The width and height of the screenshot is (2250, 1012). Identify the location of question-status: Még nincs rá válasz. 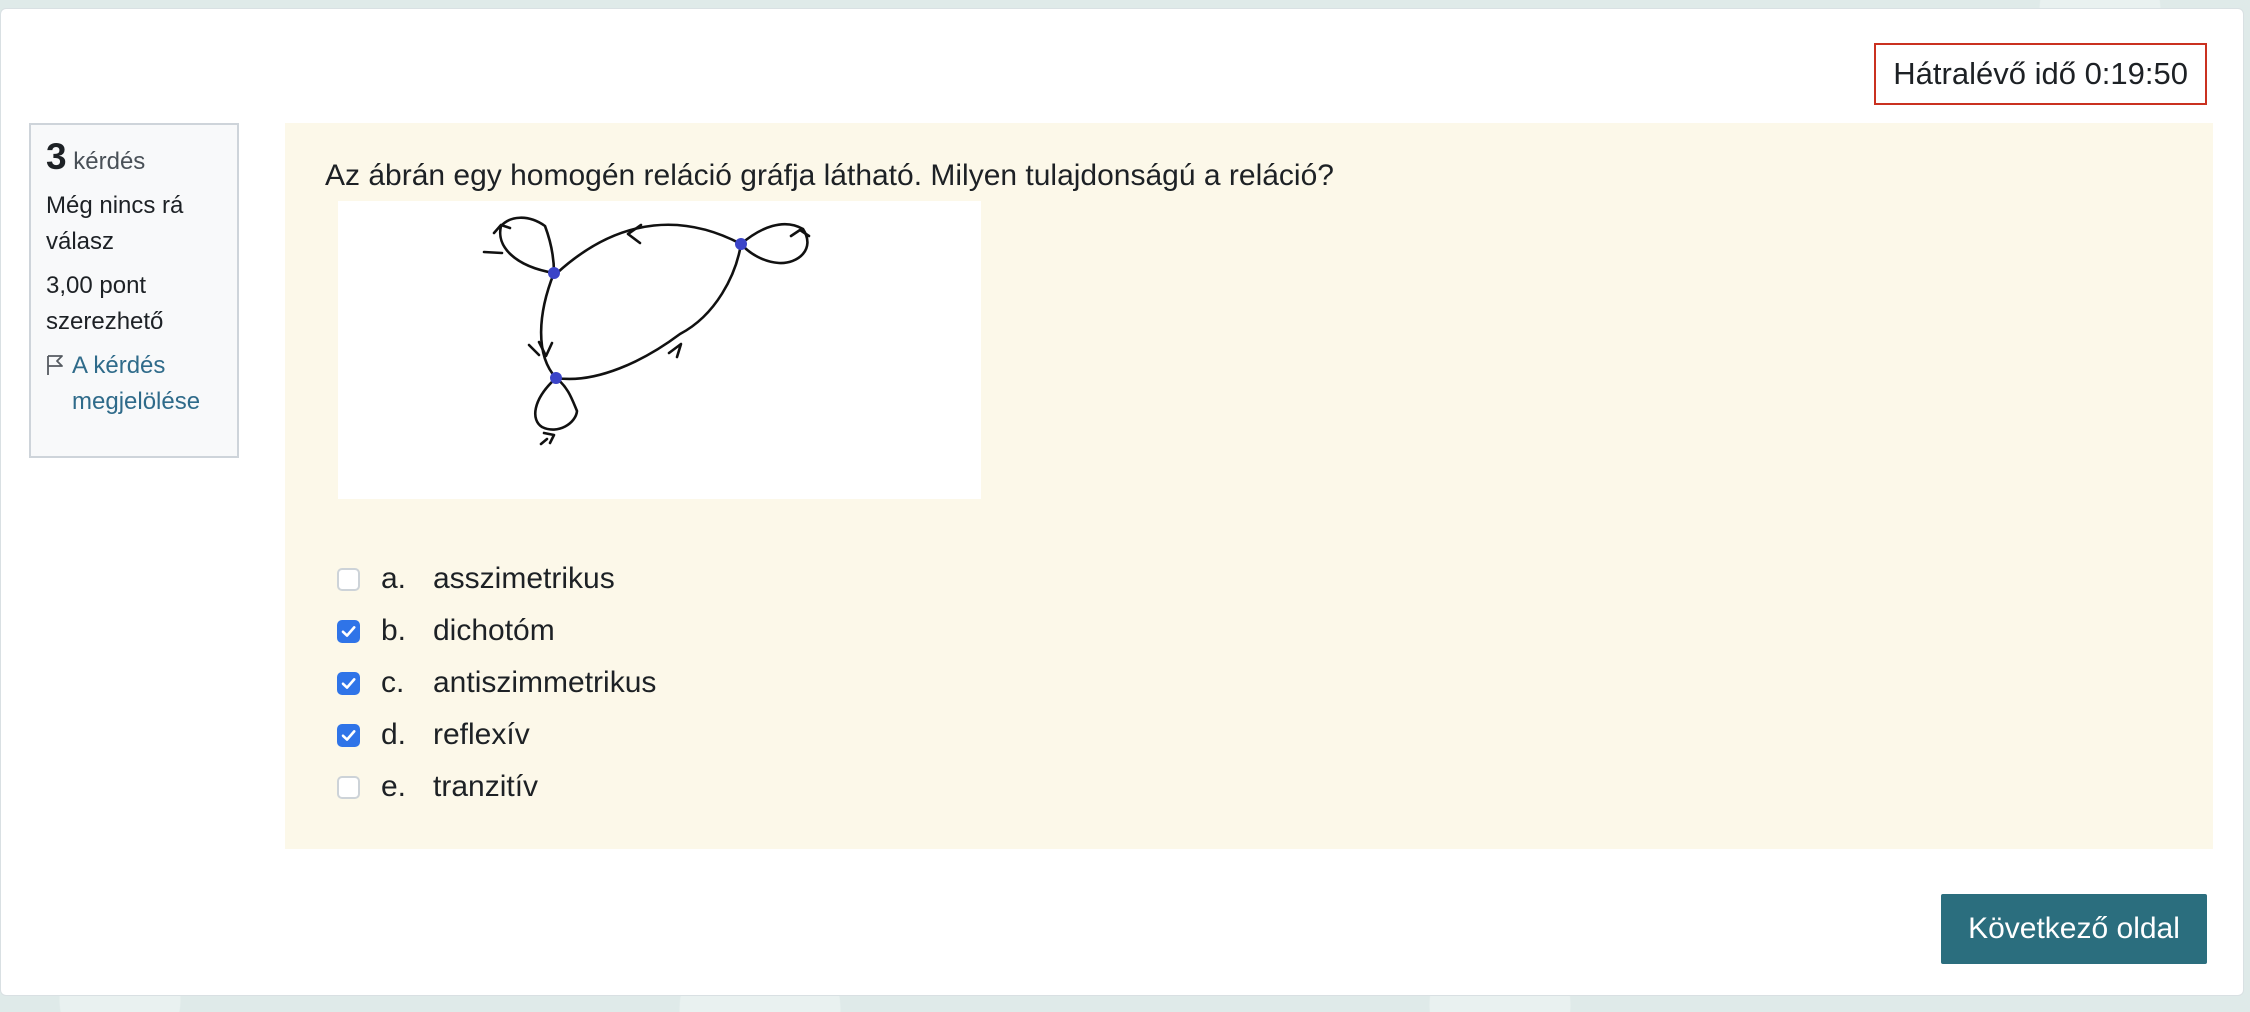
(115, 223).